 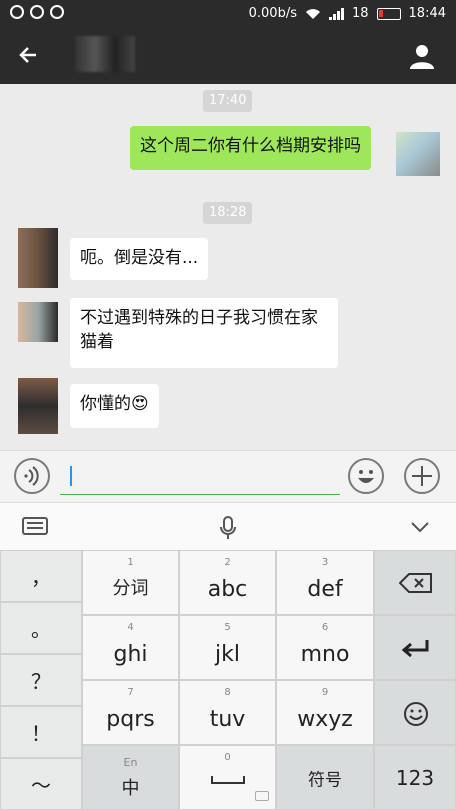 I want to click on timestamp: 18:28, so click(x=228, y=213).